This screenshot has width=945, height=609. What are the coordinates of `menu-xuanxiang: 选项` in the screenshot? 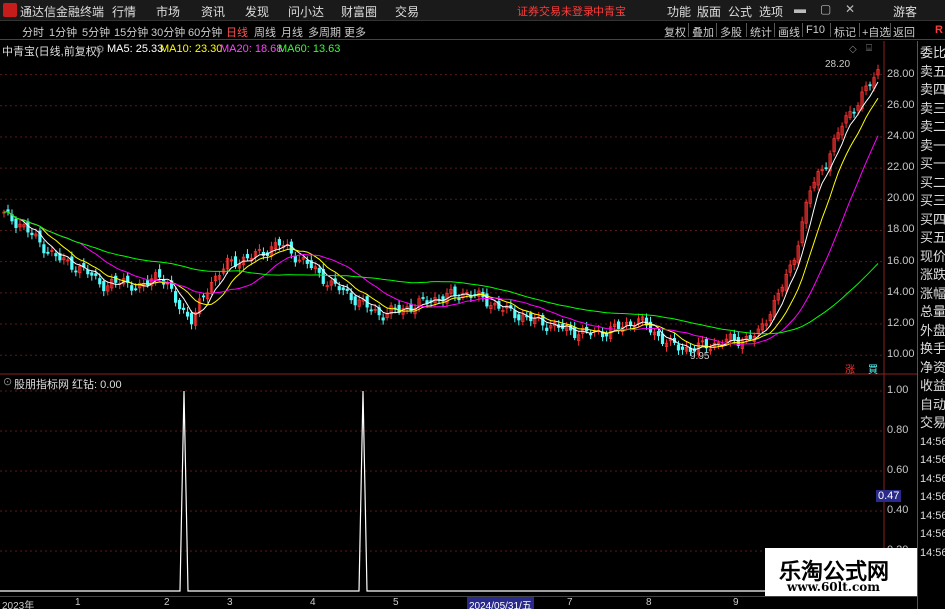 It's located at (771, 11).